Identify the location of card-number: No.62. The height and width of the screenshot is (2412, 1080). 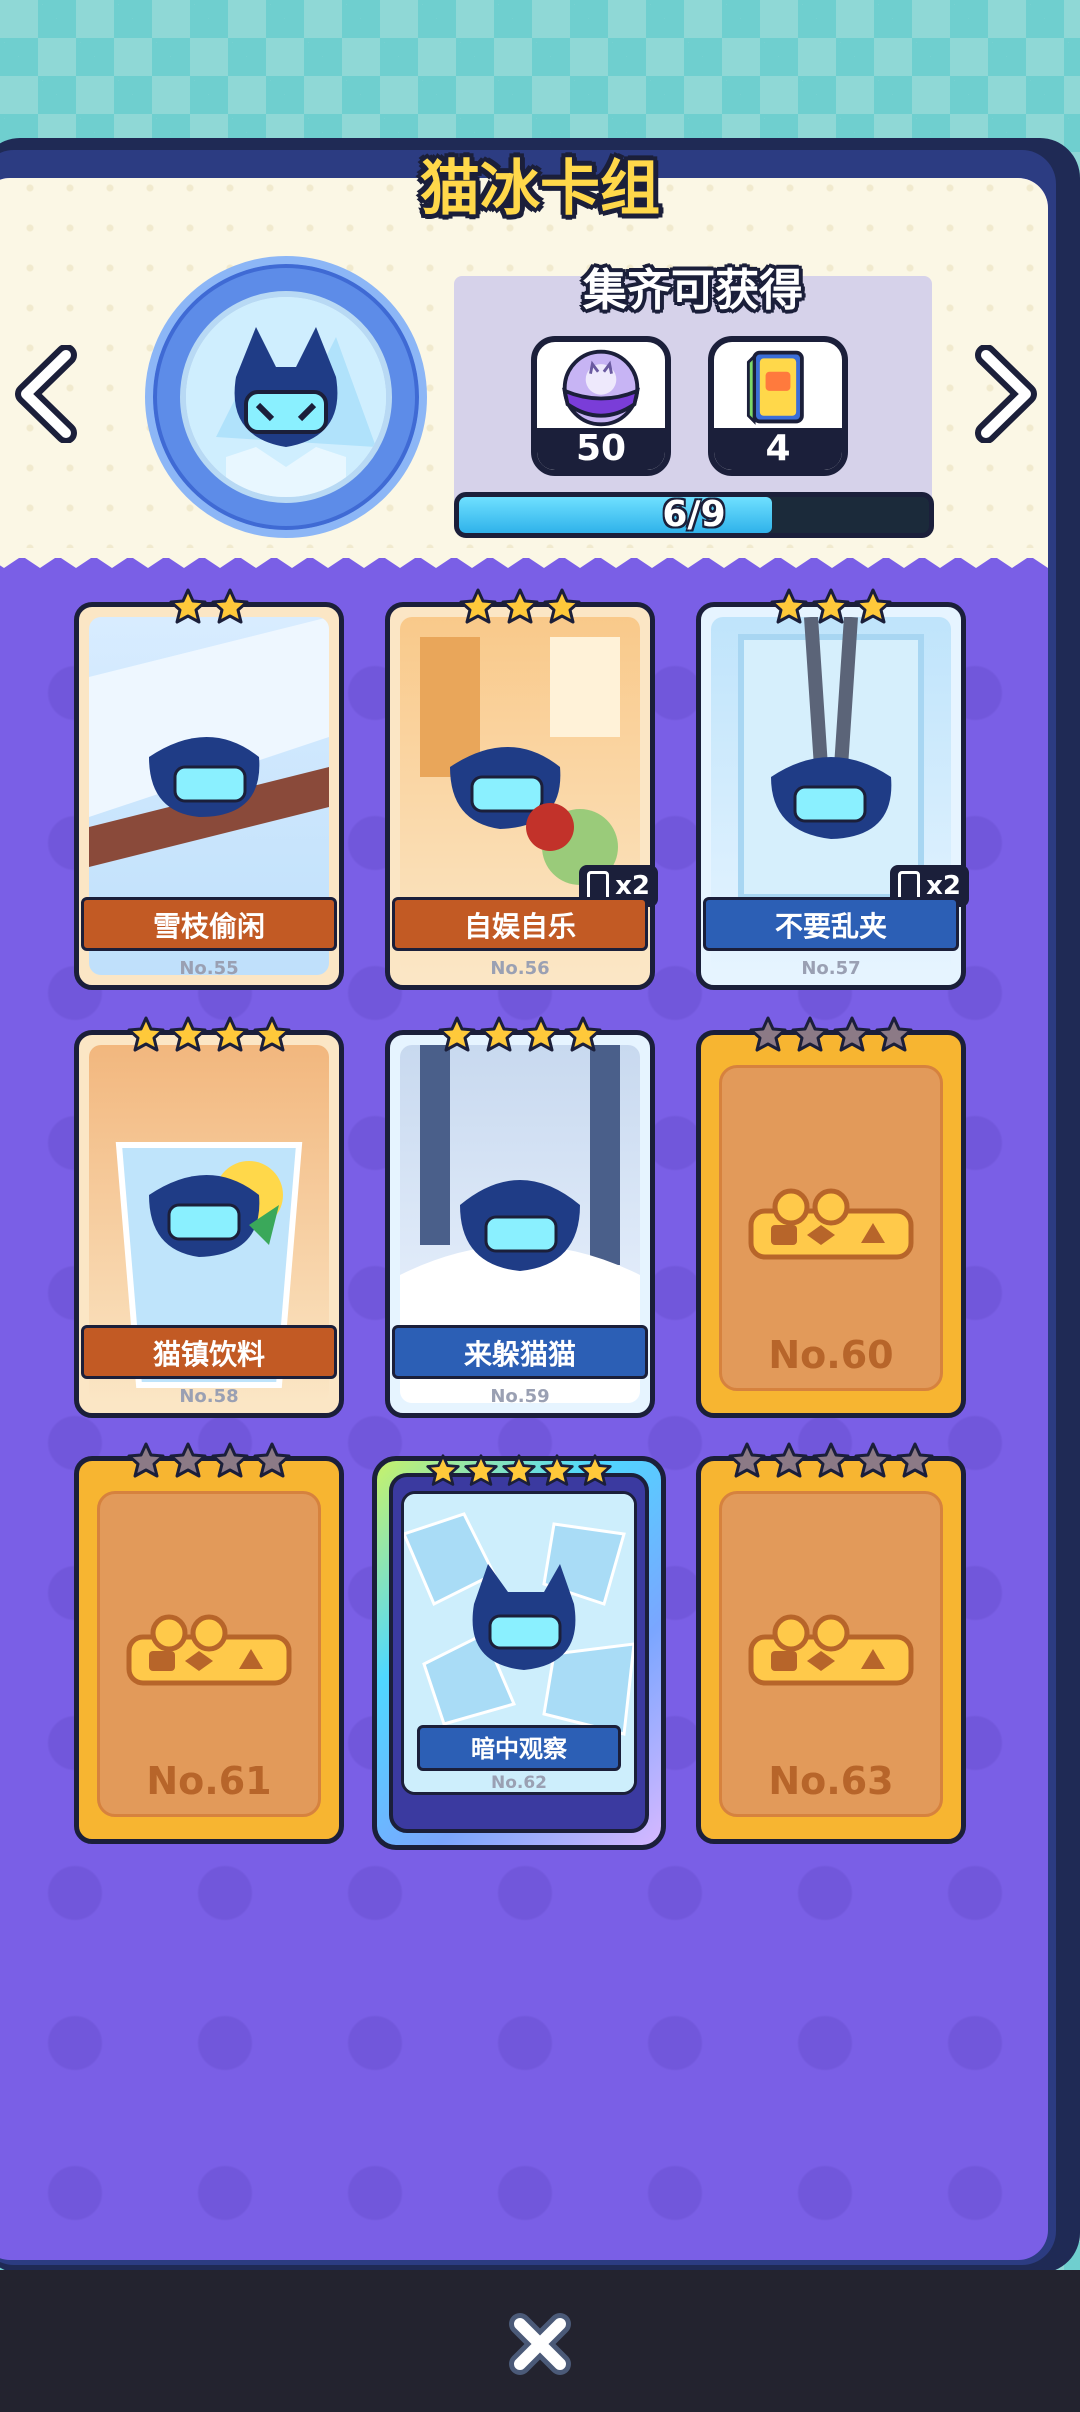
(519, 1783).